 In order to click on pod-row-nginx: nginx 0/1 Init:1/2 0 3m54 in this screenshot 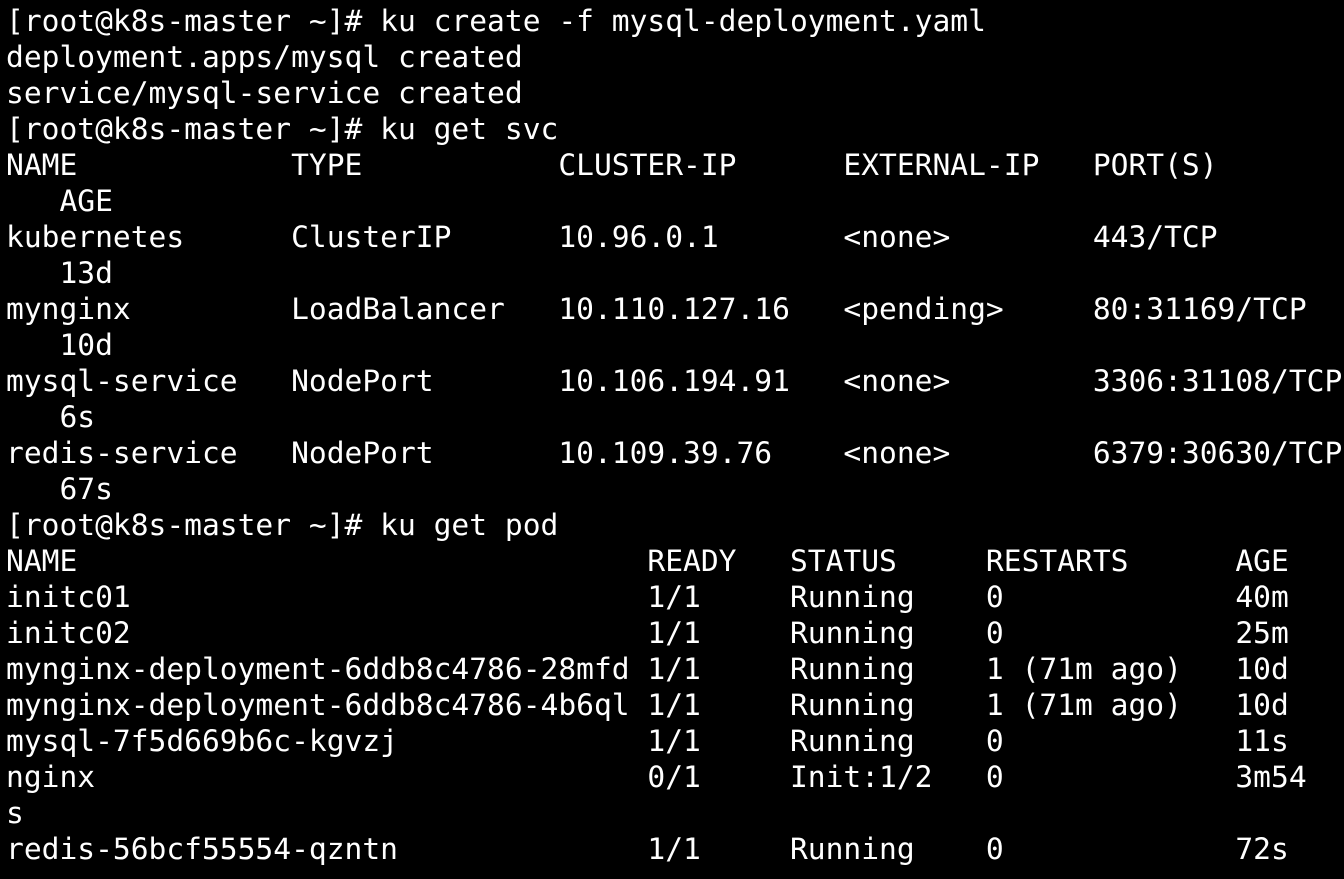, I will do `click(656, 777)`.